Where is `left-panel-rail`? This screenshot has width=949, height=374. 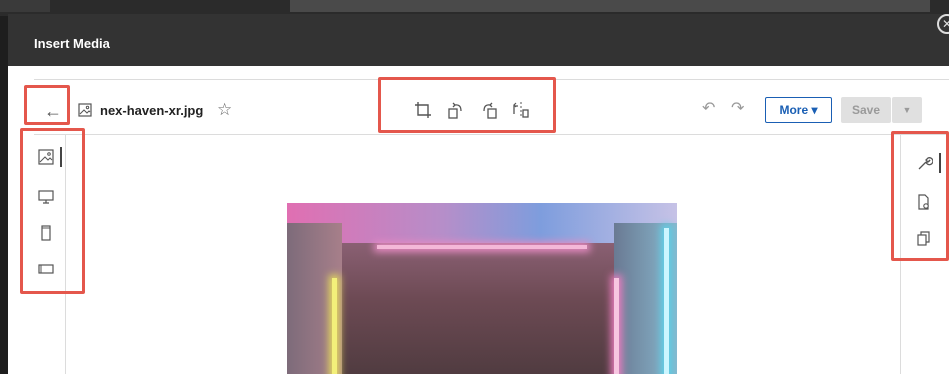 left-panel-rail is located at coordinates (37, 254).